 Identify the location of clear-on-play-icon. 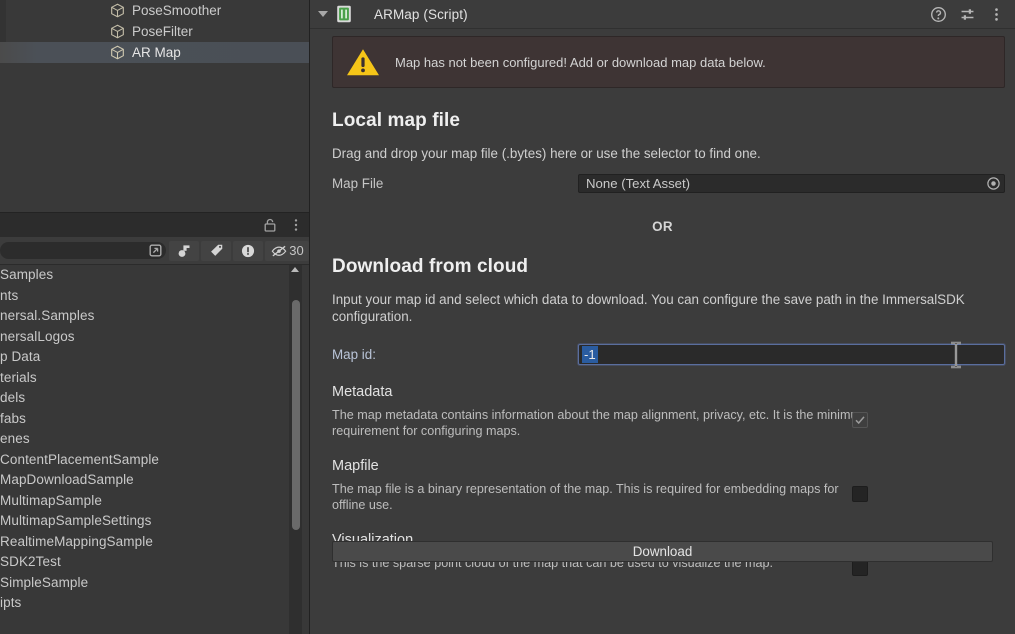
(184, 250).